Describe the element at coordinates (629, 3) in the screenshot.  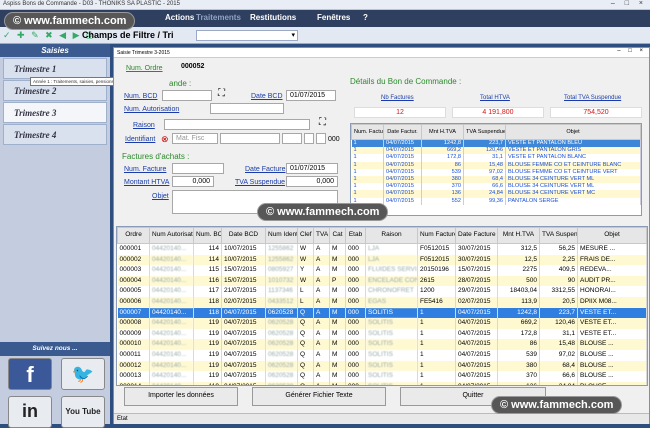
I see `window-controls: – □ ×` at that location.